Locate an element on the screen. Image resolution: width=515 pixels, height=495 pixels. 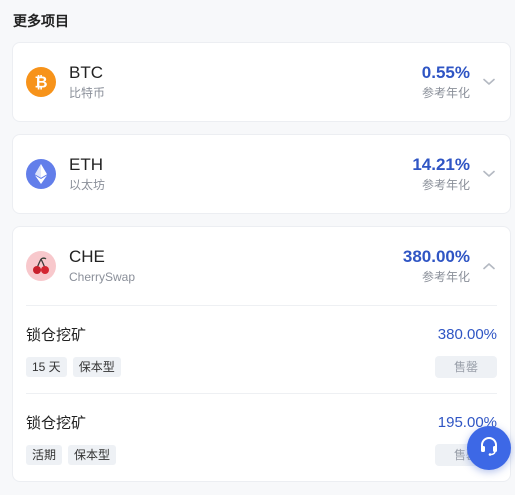
support-button is located at coordinates (489, 448).